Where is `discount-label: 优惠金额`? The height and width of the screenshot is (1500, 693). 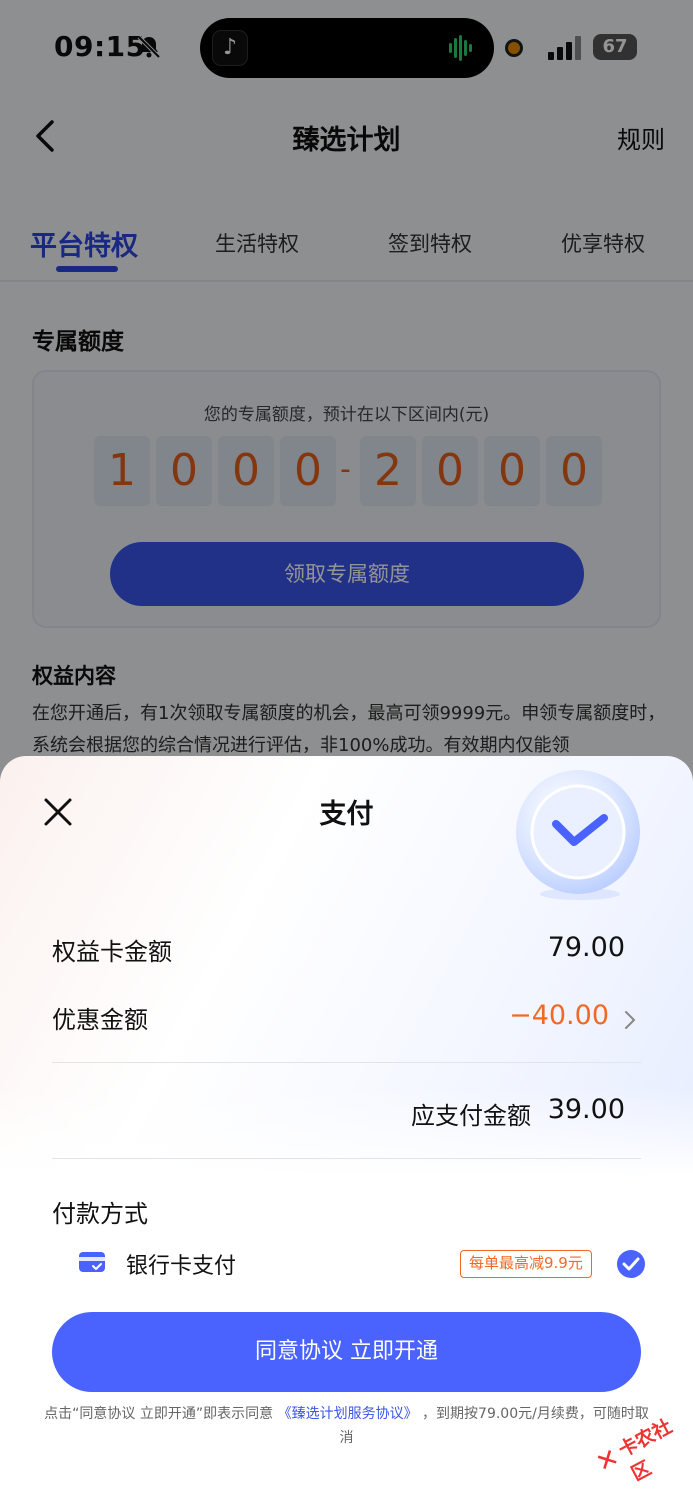 discount-label: 优惠金额 is located at coordinates (100, 1017).